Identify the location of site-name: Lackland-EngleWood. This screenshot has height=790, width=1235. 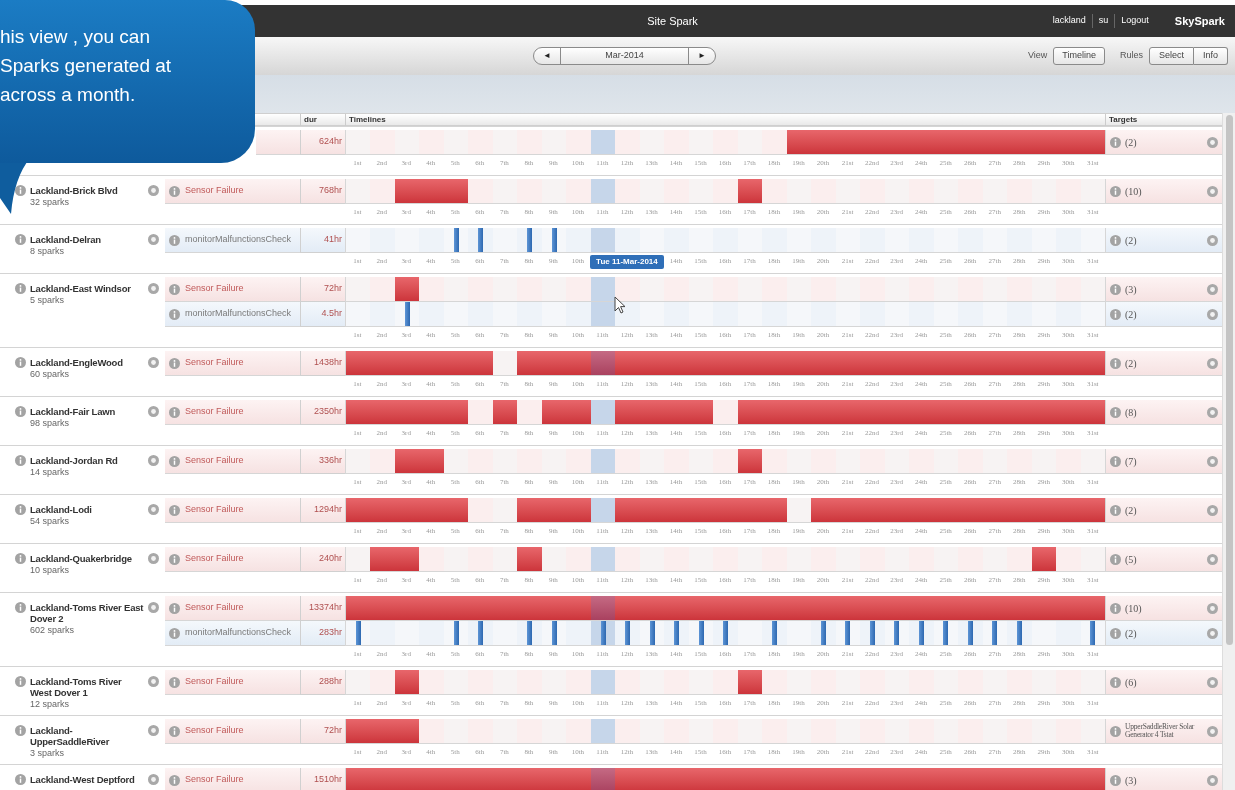
(87, 362).